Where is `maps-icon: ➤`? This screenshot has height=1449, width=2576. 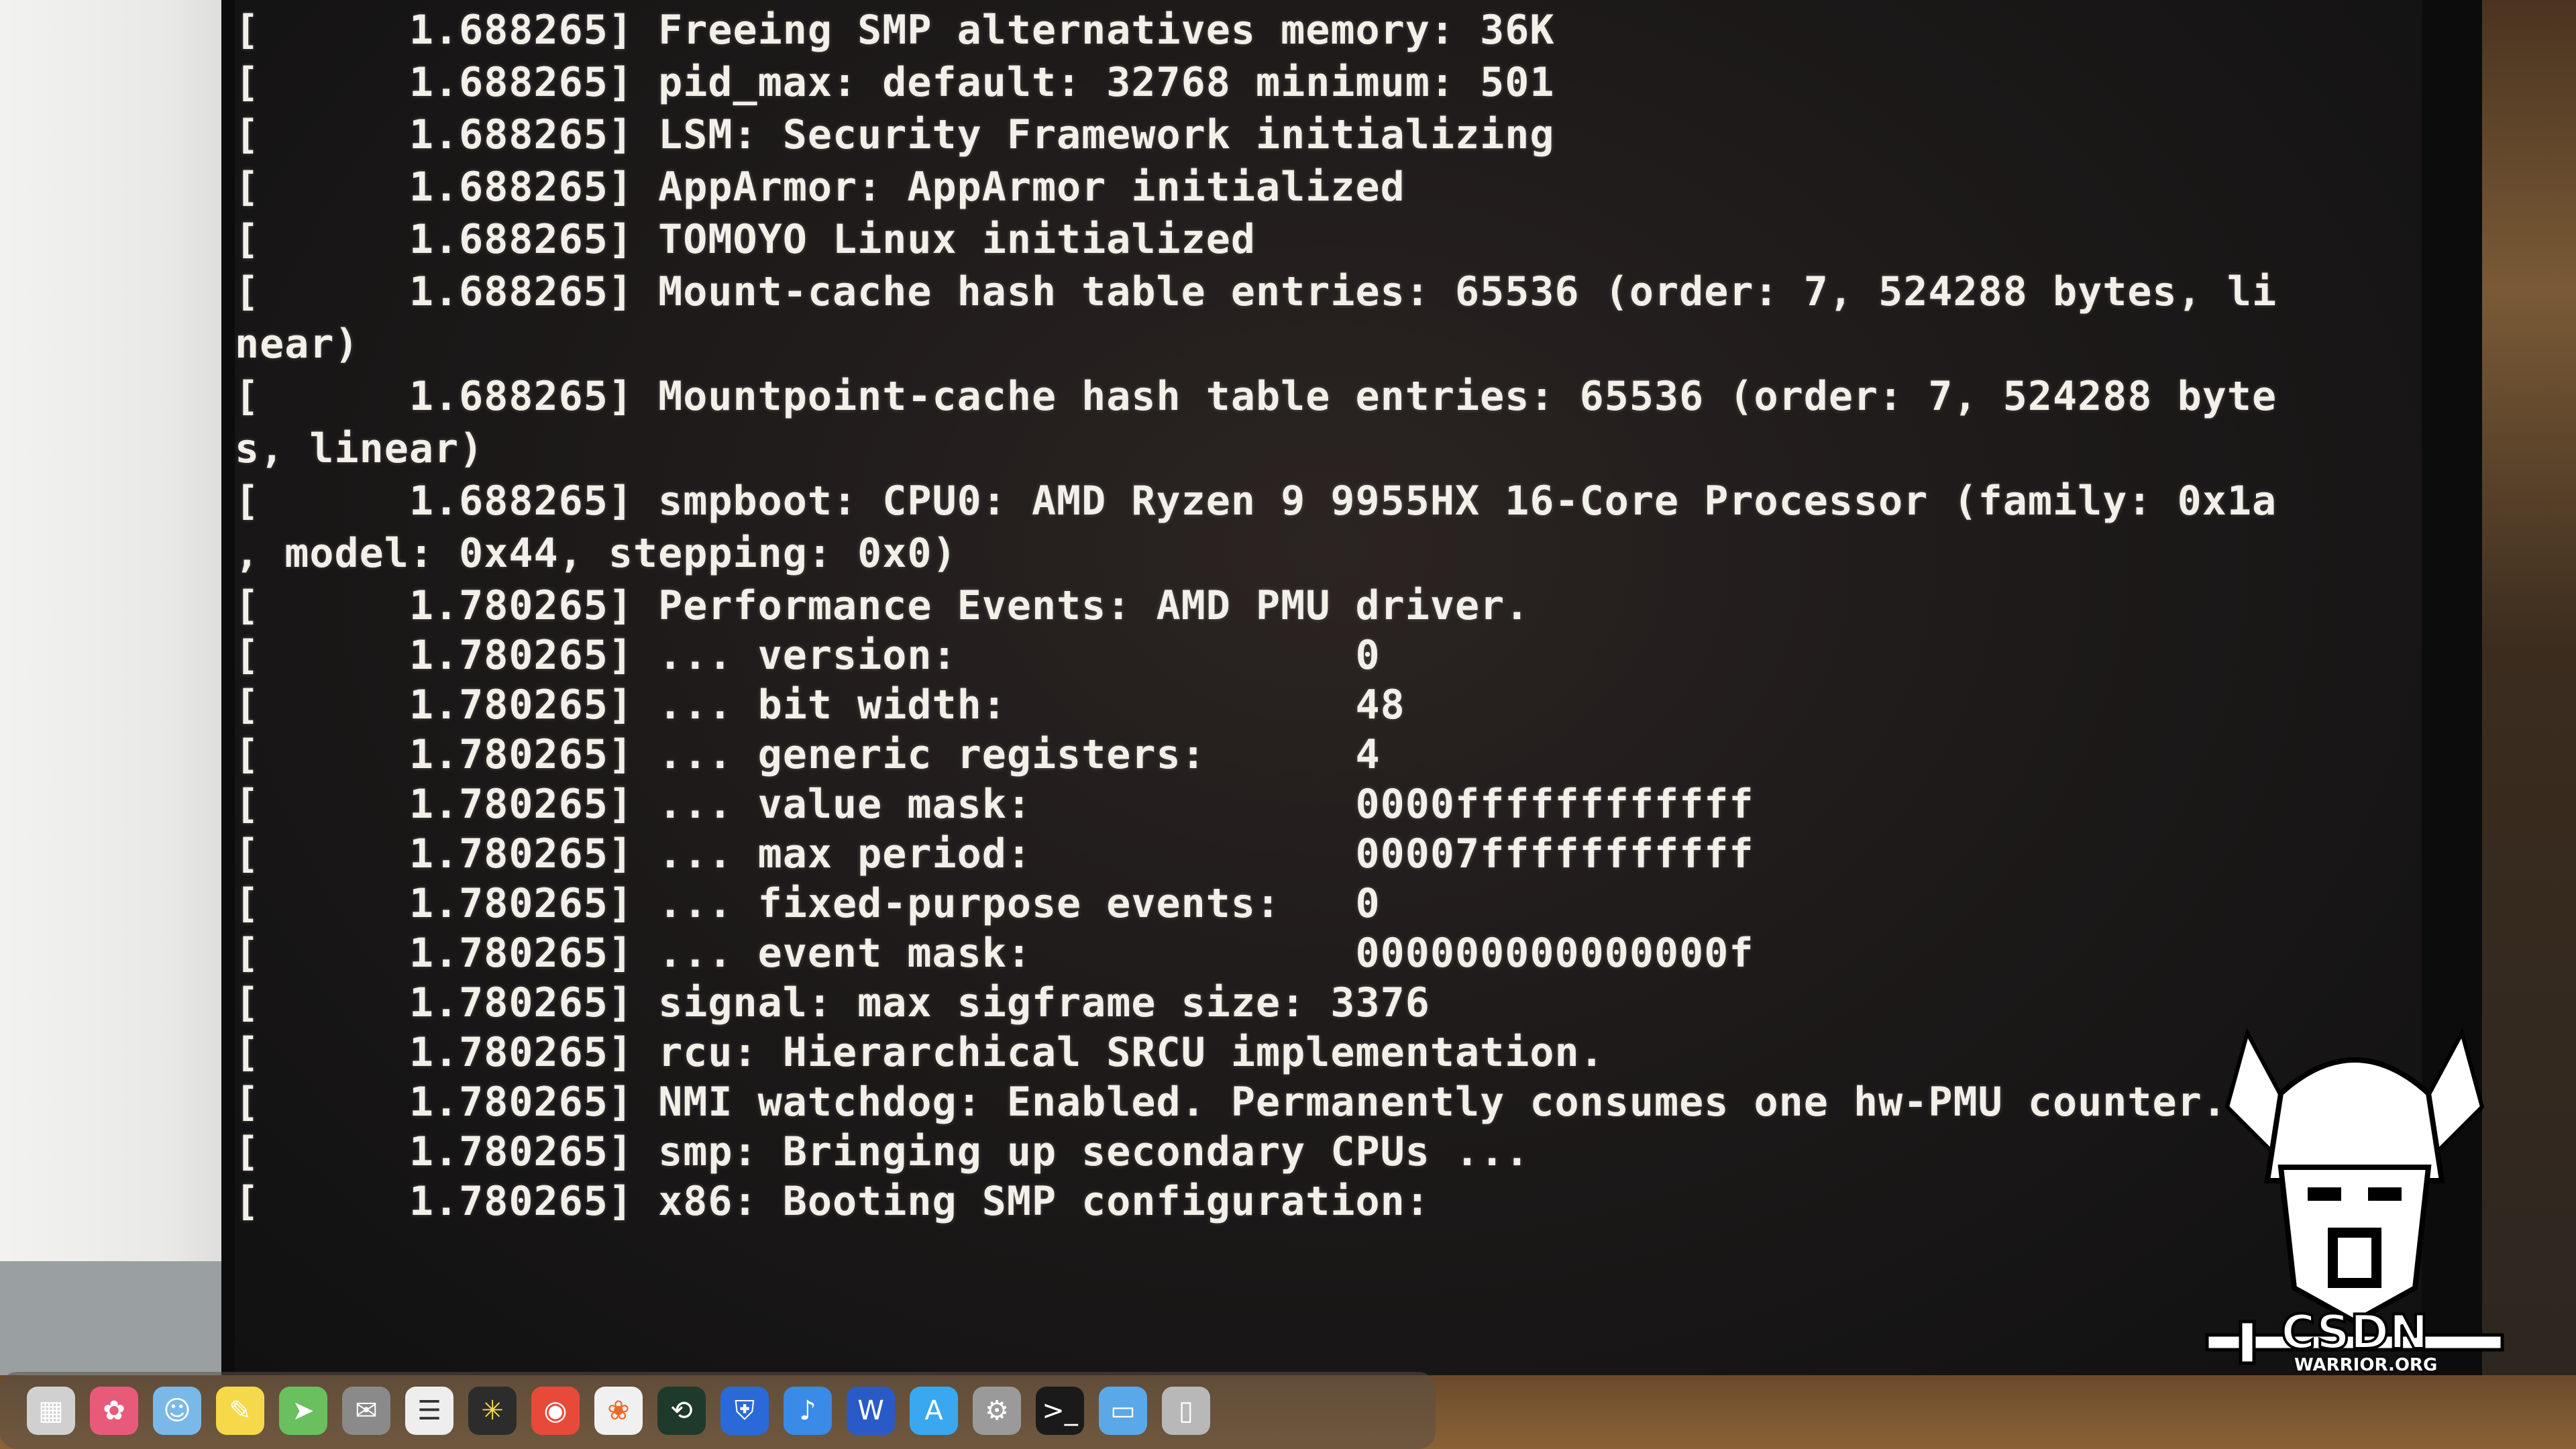 maps-icon: ➤ is located at coordinates (303, 1410).